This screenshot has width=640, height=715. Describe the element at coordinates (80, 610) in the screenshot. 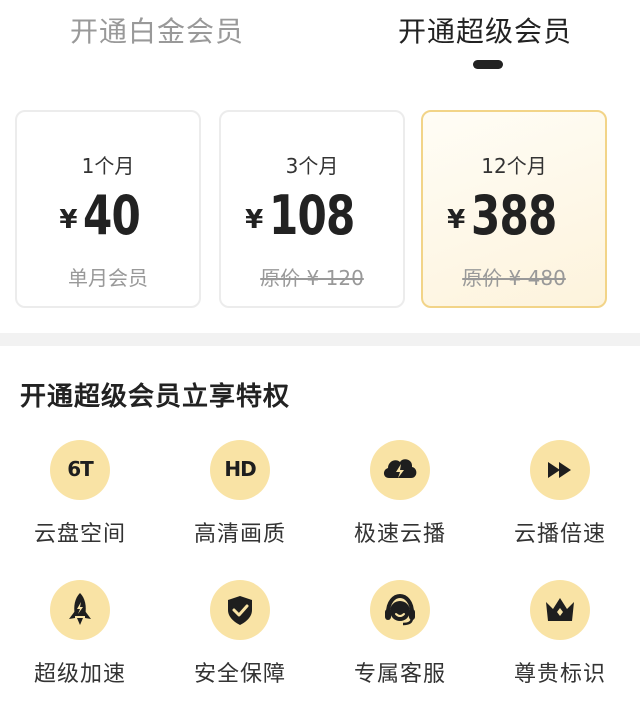

I see `rocket-icon` at that location.